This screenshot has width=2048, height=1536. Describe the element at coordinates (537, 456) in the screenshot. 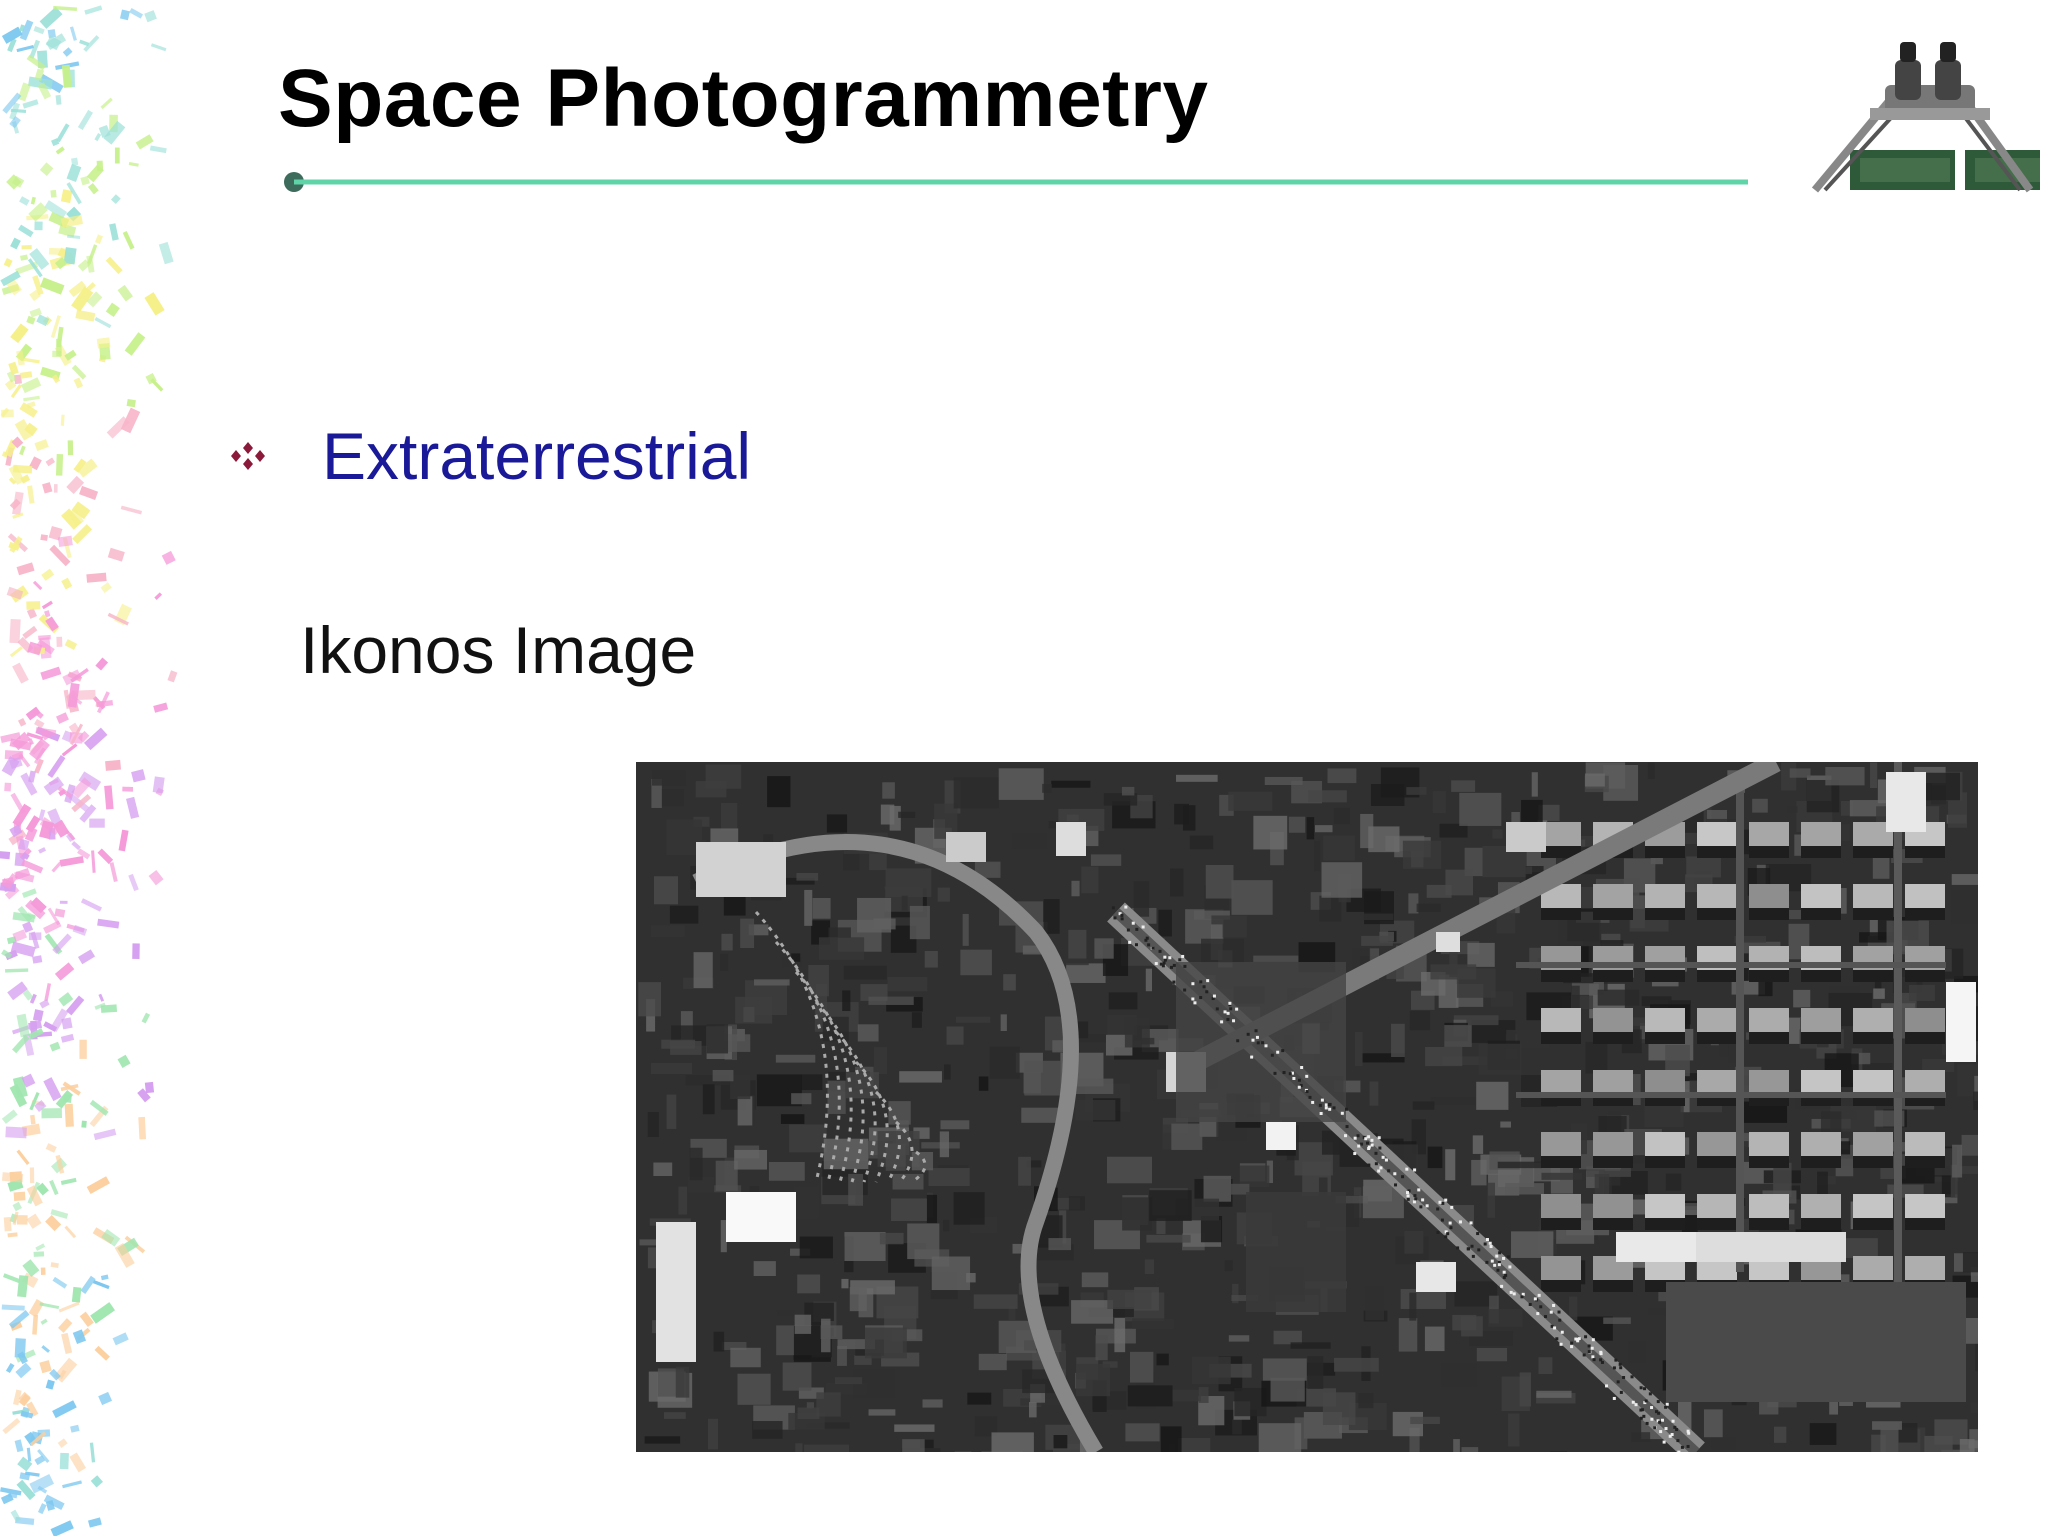

I see `bullet-text: Extraterrestrial` at that location.